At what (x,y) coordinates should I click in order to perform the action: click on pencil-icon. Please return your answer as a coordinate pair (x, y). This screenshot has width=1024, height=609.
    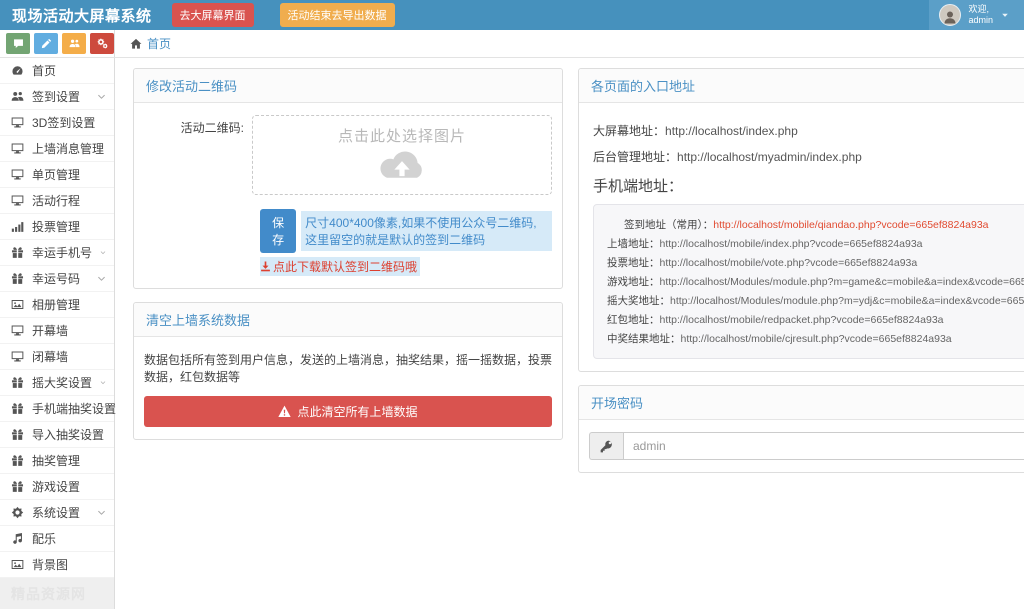
    Looking at the image, I should click on (46, 43).